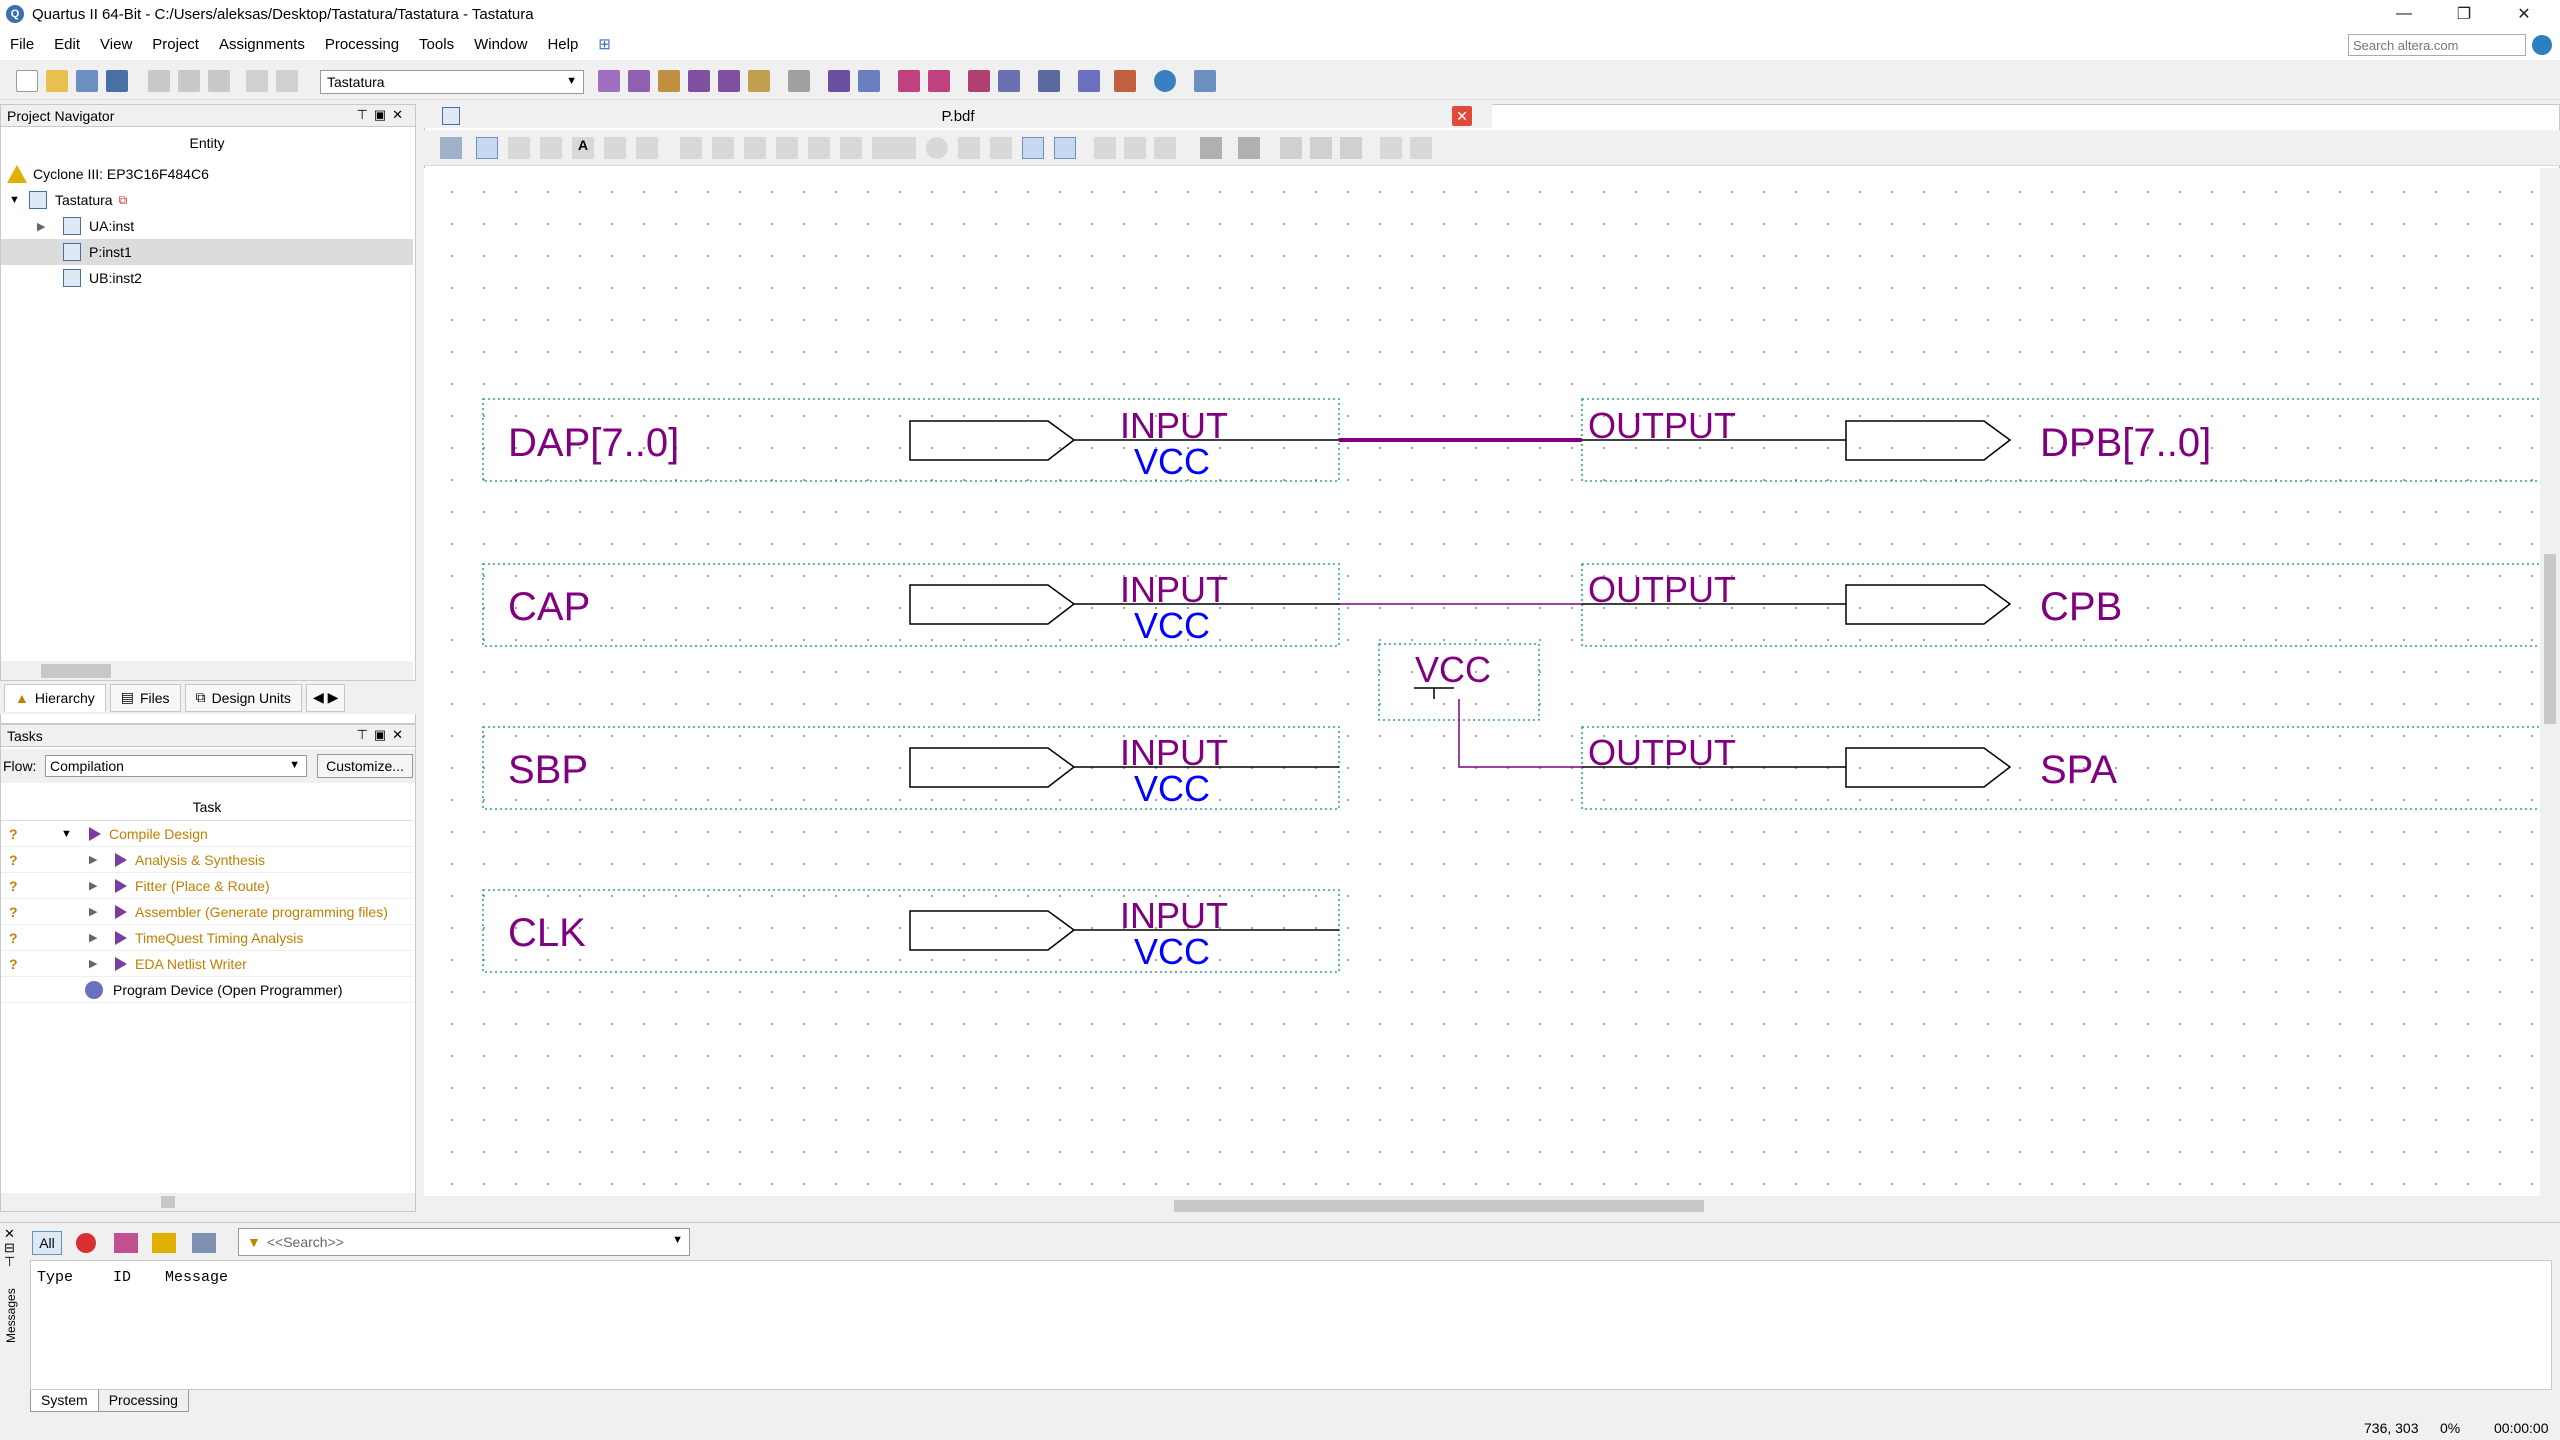 The height and width of the screenshot is (1440, 2560). I want to click on analysis-synthesis-icon, so click(869, 81).